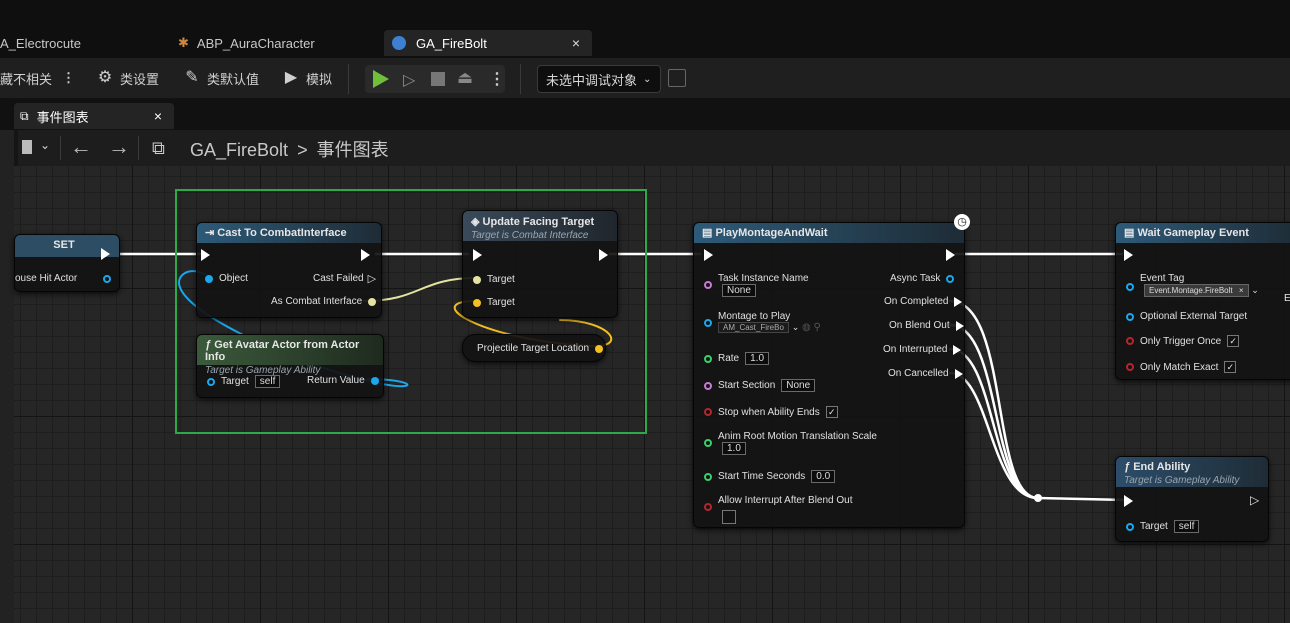 The width and height of the screenshot is (1290, 623). What do you see at coordinates (1183, 341) in the screenshot?
I see `only-trigger-once-pin: Only Trigger Once ✓` at bounding box center [1183, 341].